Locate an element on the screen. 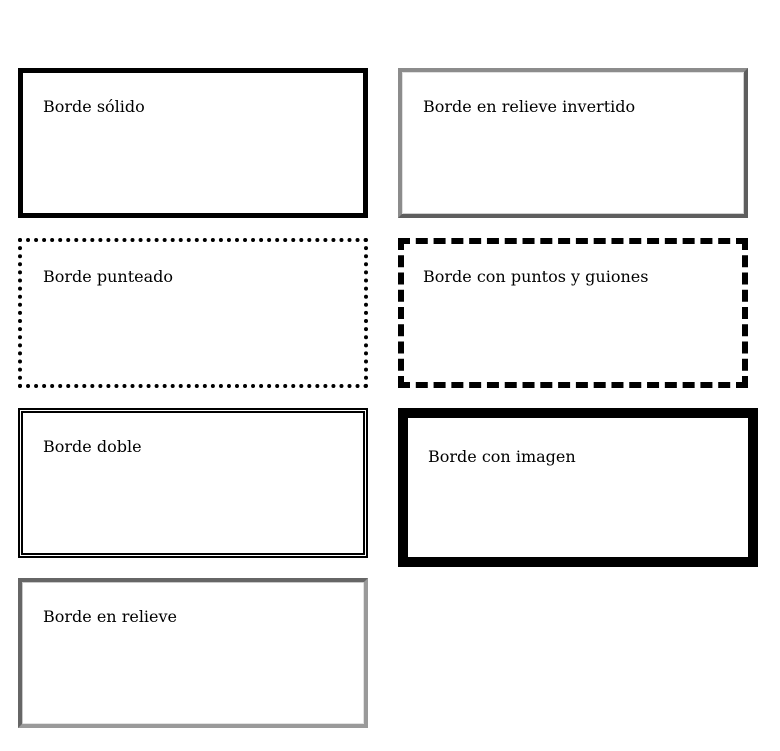 The width and height of the screenshot is (780, 751). image-border-label: Borde con imagen is located at coordinates (502, 456).